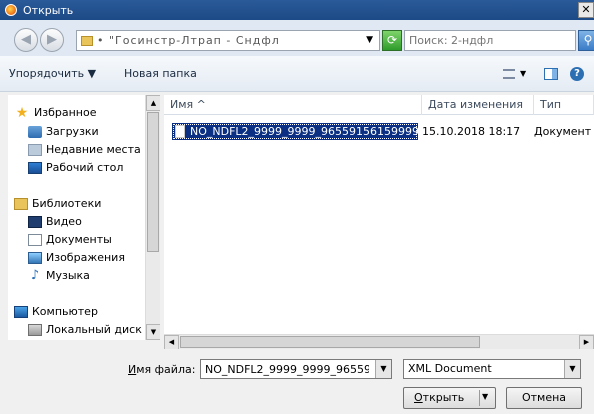 Image resolution: width=594 pixels, height=414 pixels. I want to click on nav-item-label: Компьютер, so click(65, 311).